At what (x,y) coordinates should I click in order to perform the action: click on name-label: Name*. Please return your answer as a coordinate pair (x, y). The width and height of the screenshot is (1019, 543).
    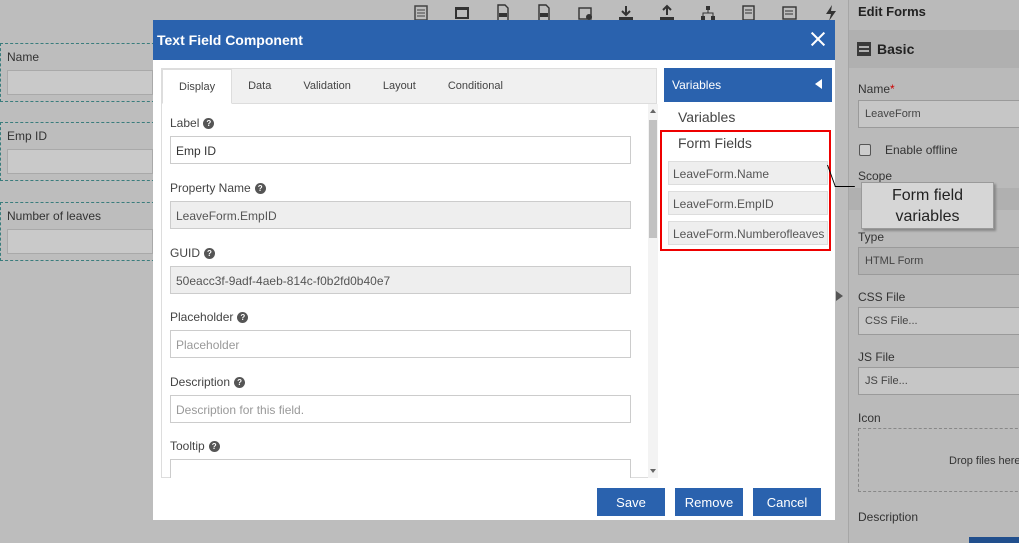
    Looking at the image, I should click on (876, 89).